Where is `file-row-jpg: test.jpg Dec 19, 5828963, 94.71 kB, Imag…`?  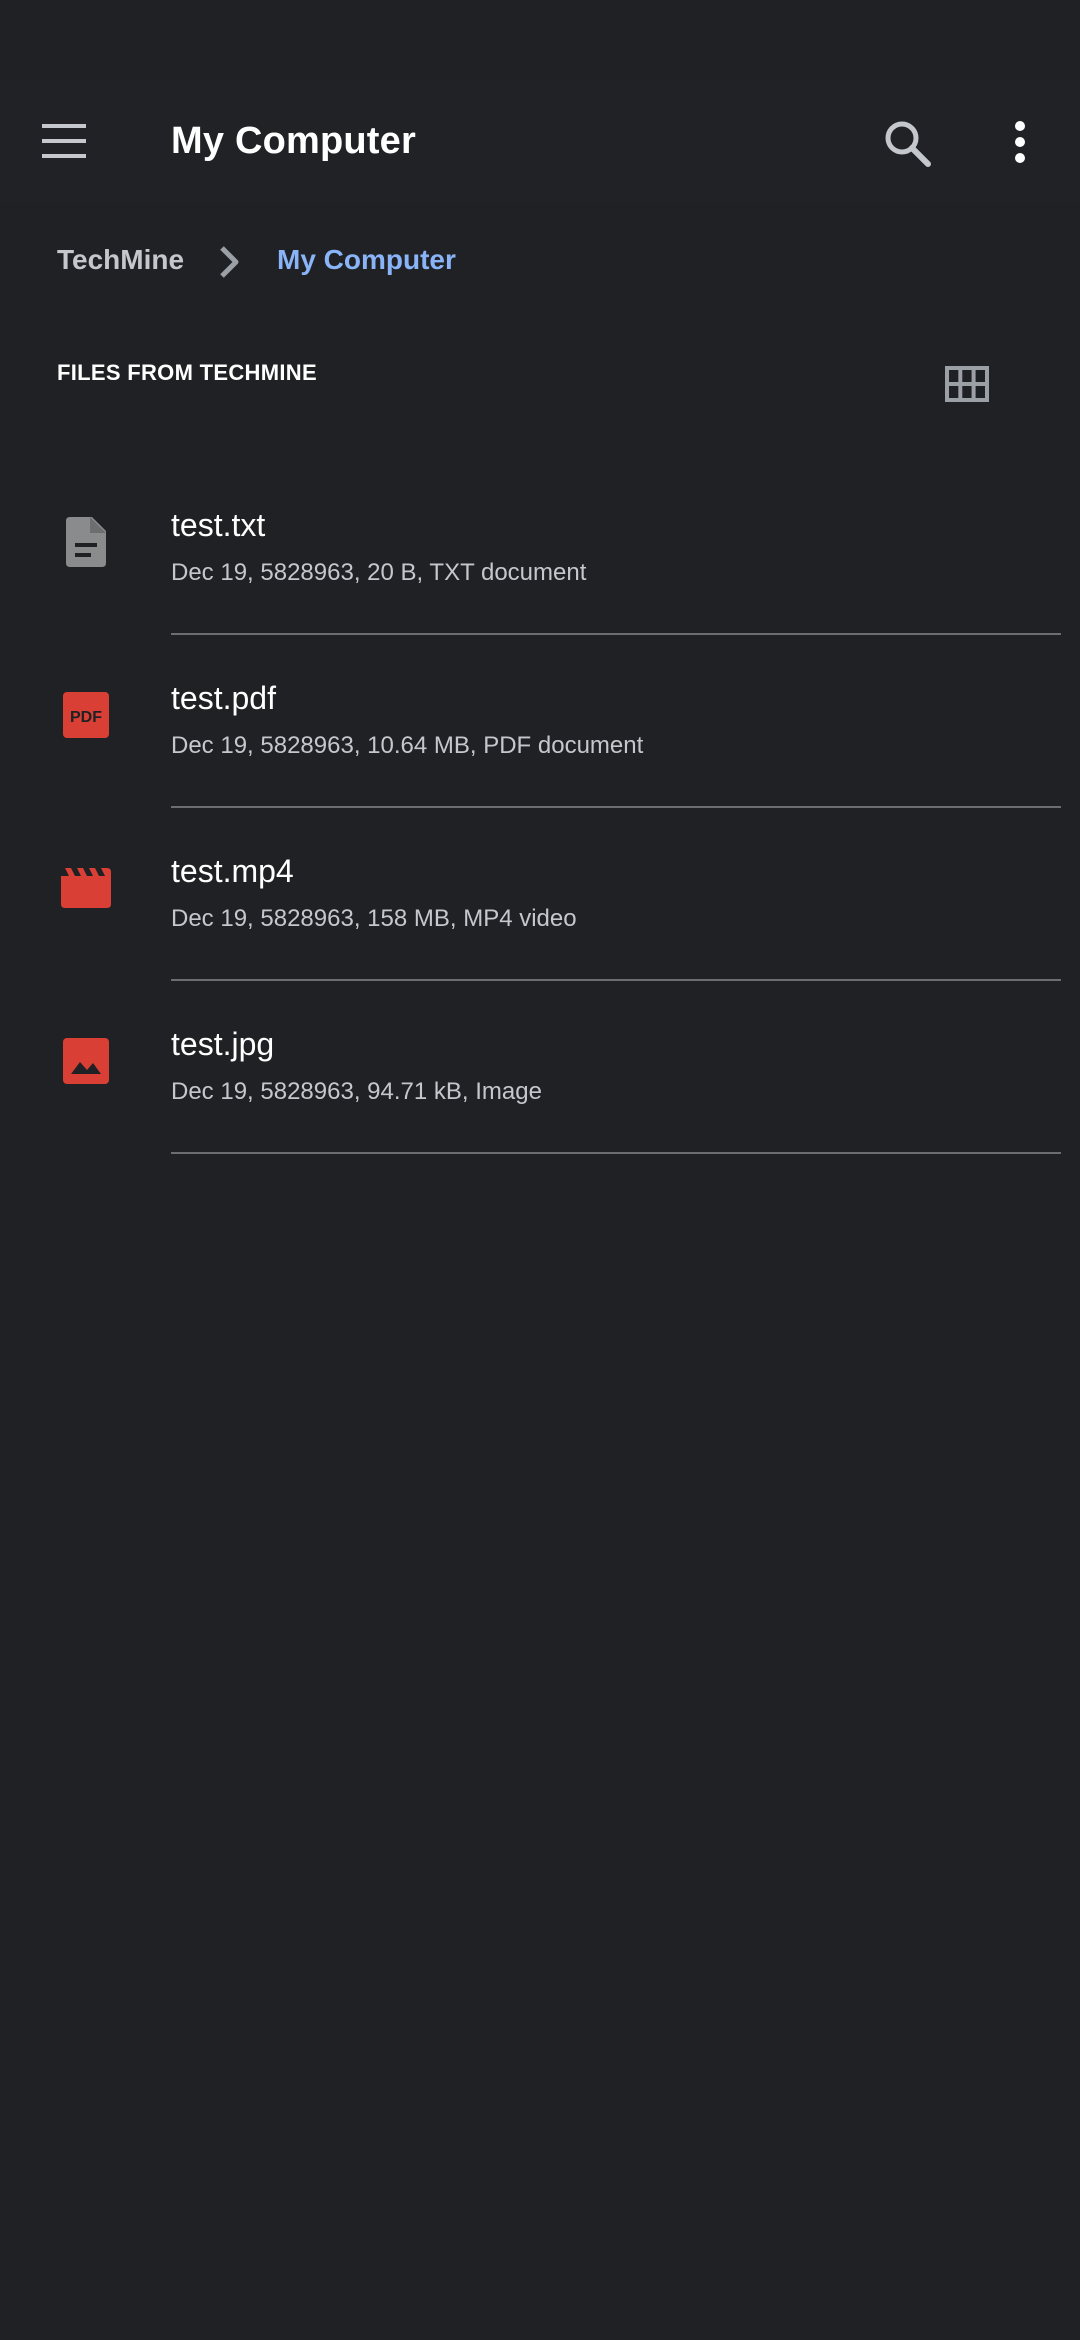 file-row-jpg: test.jpg Dec 19, 5828963, 94.71 kB, Imag… is located at coordinates (540, 1067).